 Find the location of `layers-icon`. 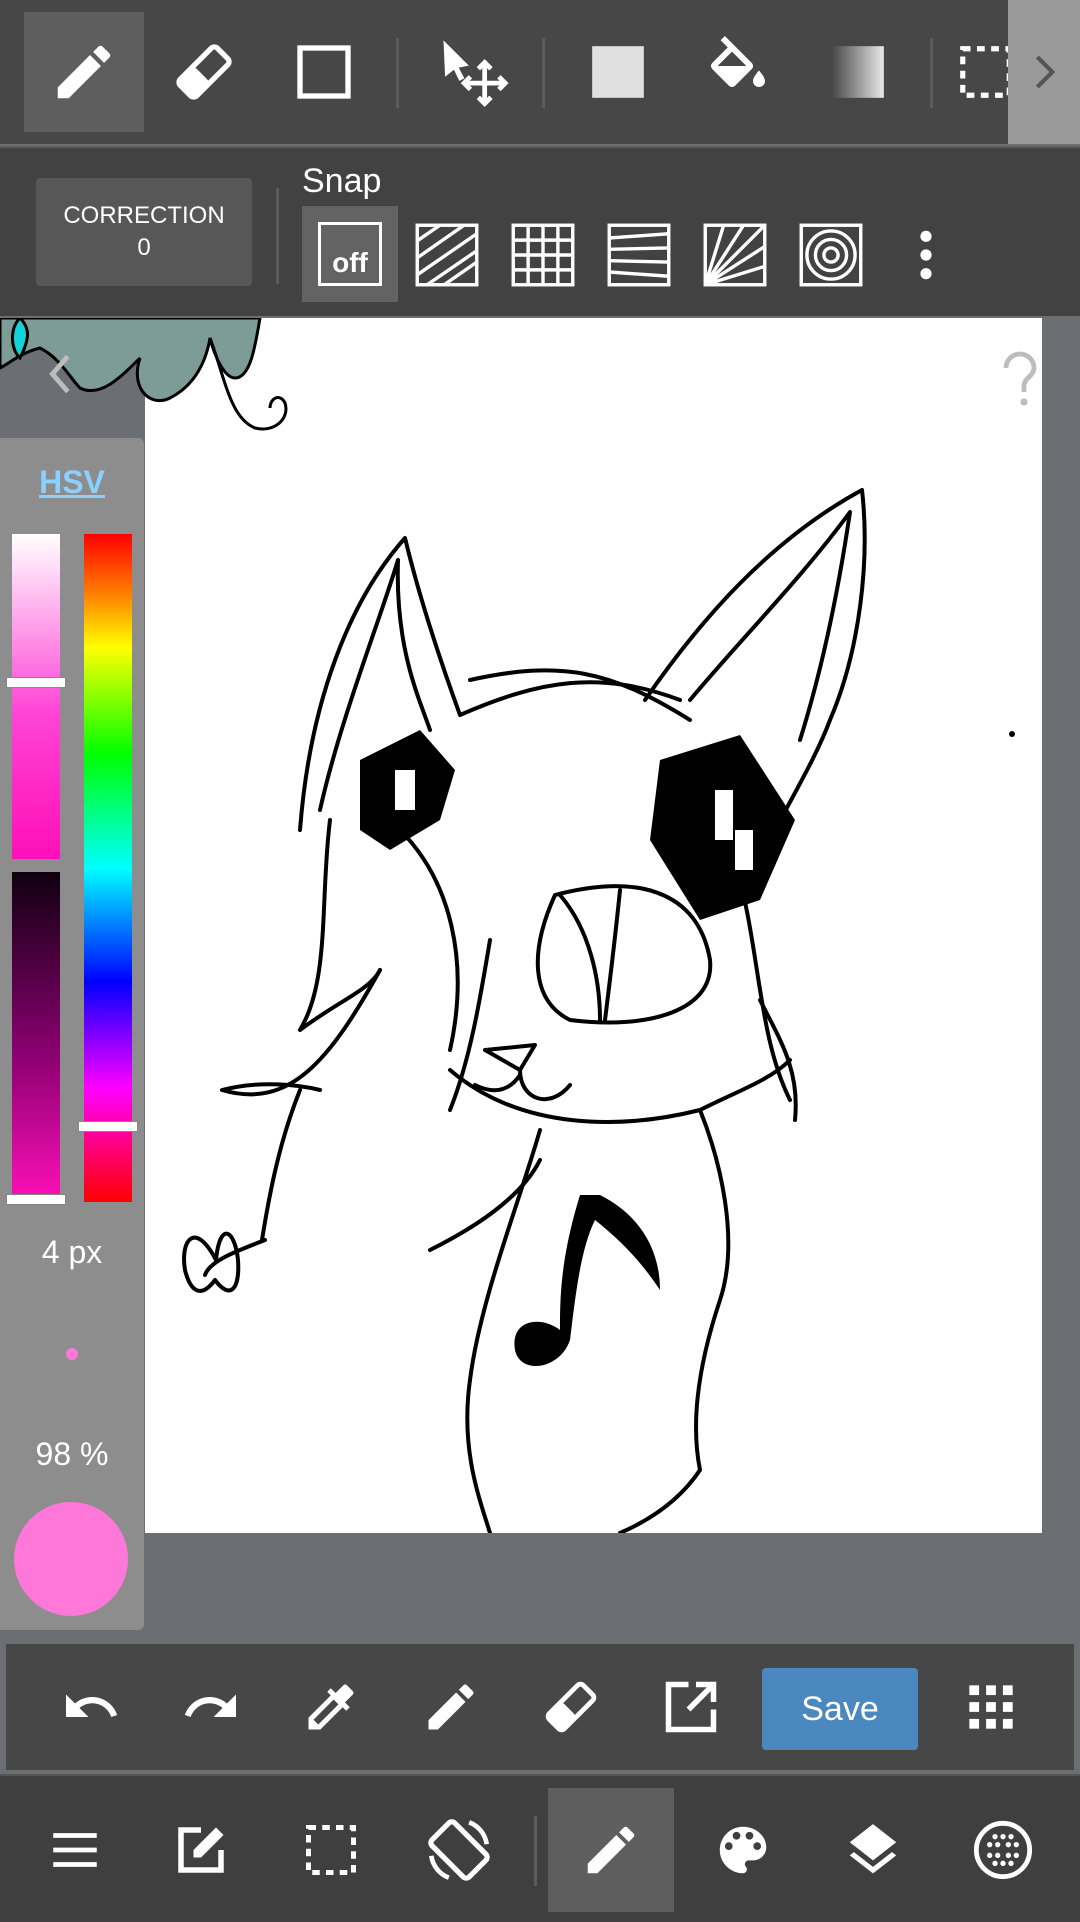

layers-icon is located at coordinates (873, 1849).